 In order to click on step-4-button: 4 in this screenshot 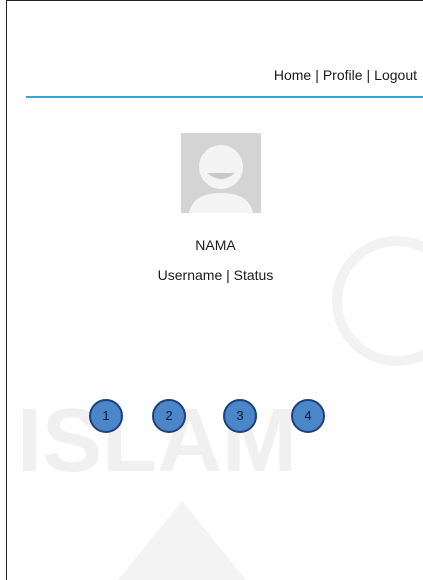, I will do `click(308, 416)`.